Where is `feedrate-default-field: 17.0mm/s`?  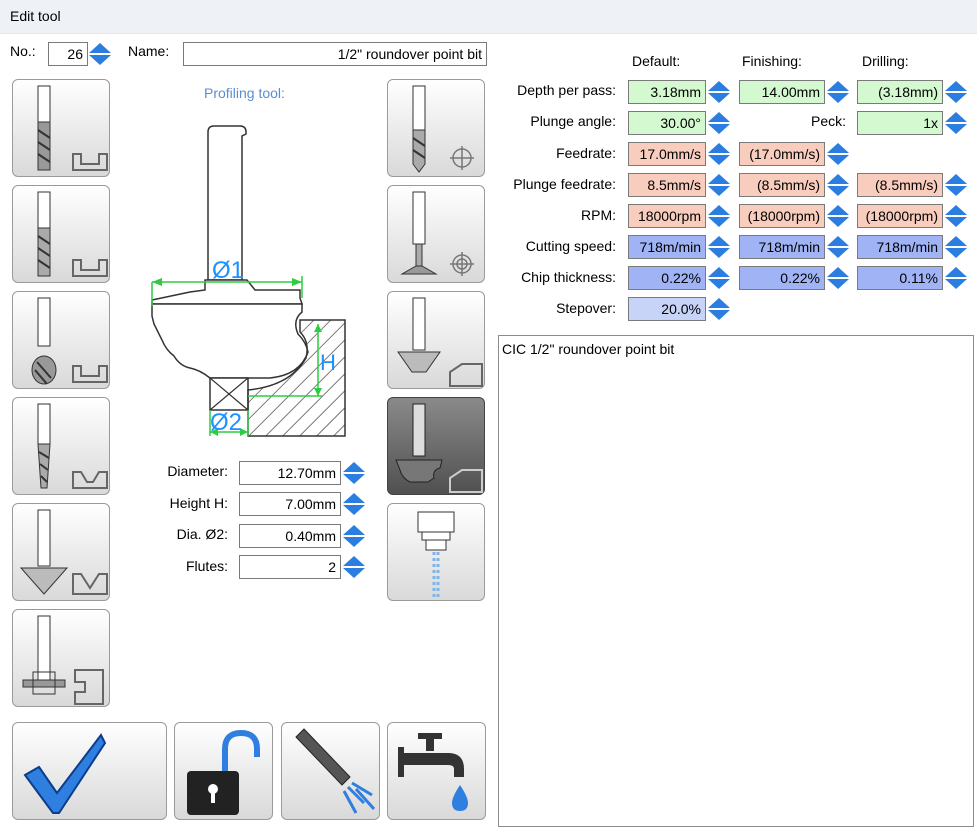 feedrate-default-field: 17.0mm/s is located at coordinates (667, 154).